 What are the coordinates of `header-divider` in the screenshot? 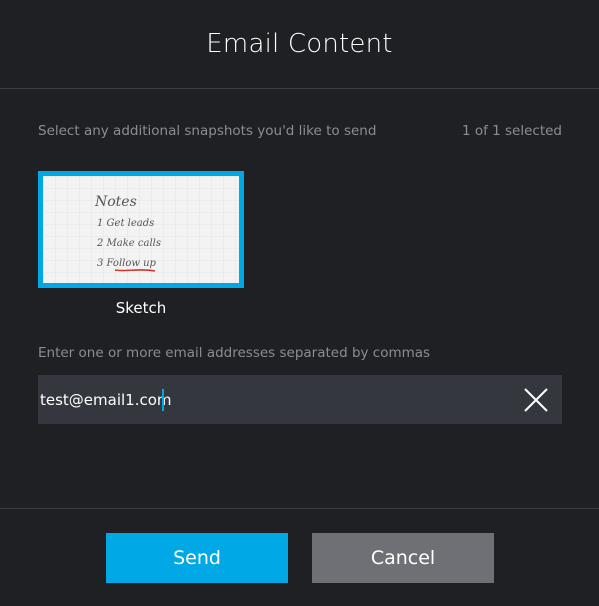 It's located at (299, 88).